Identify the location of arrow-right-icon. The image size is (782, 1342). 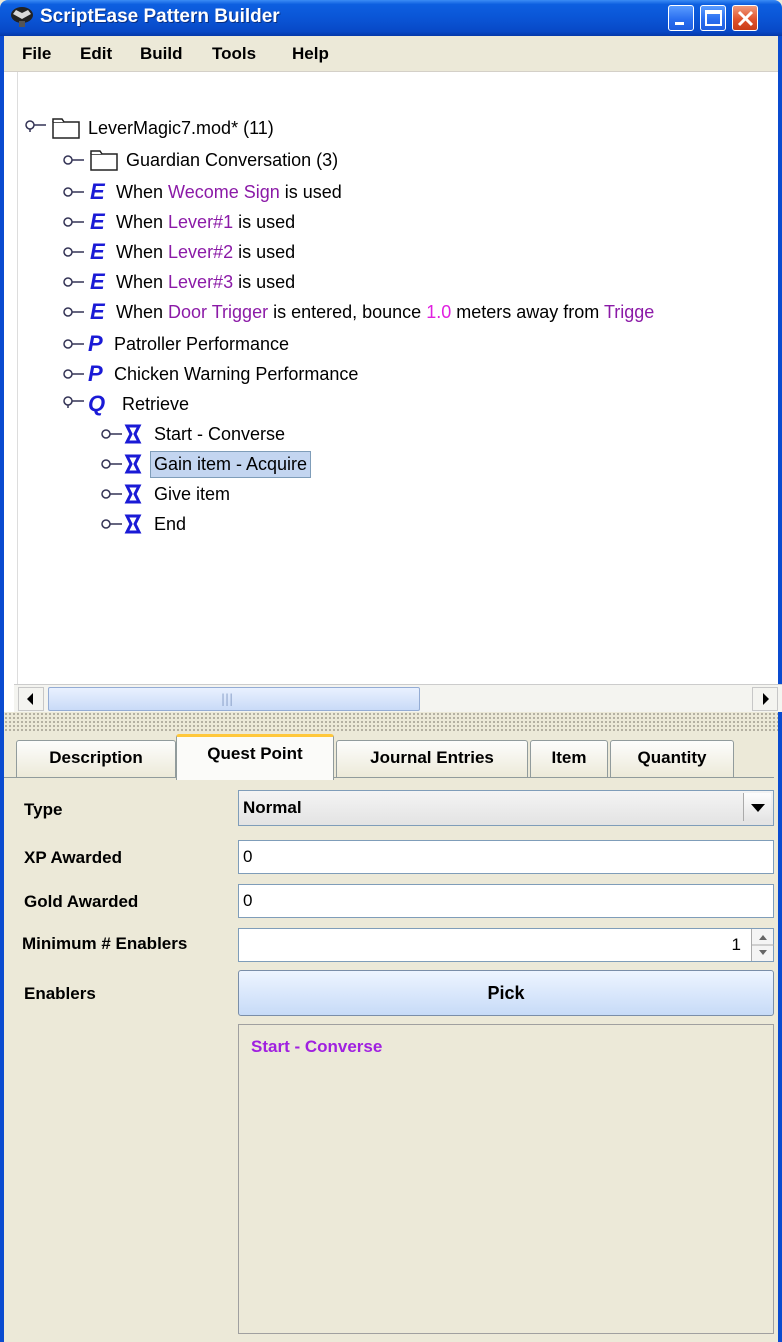
(766, 699).